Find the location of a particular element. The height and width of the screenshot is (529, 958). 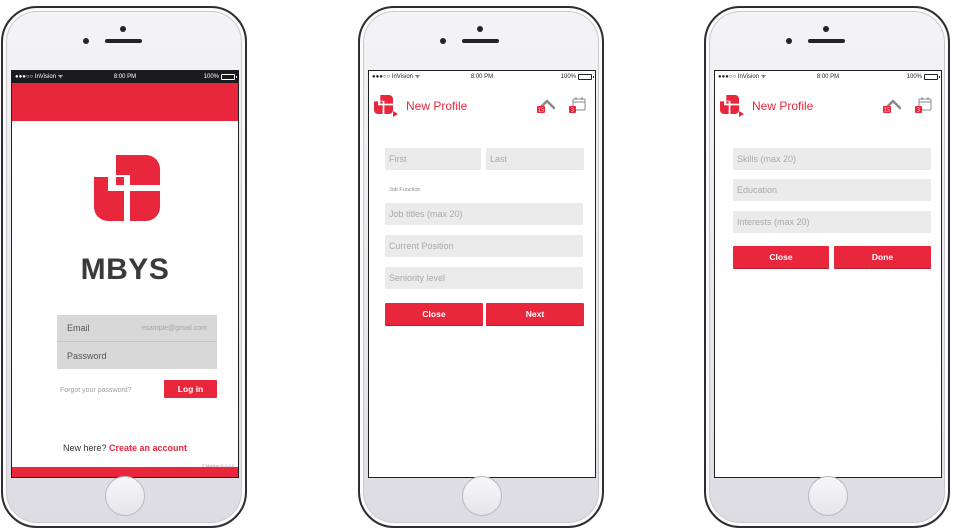

email-label: Email is located at coordinates (78, 328).